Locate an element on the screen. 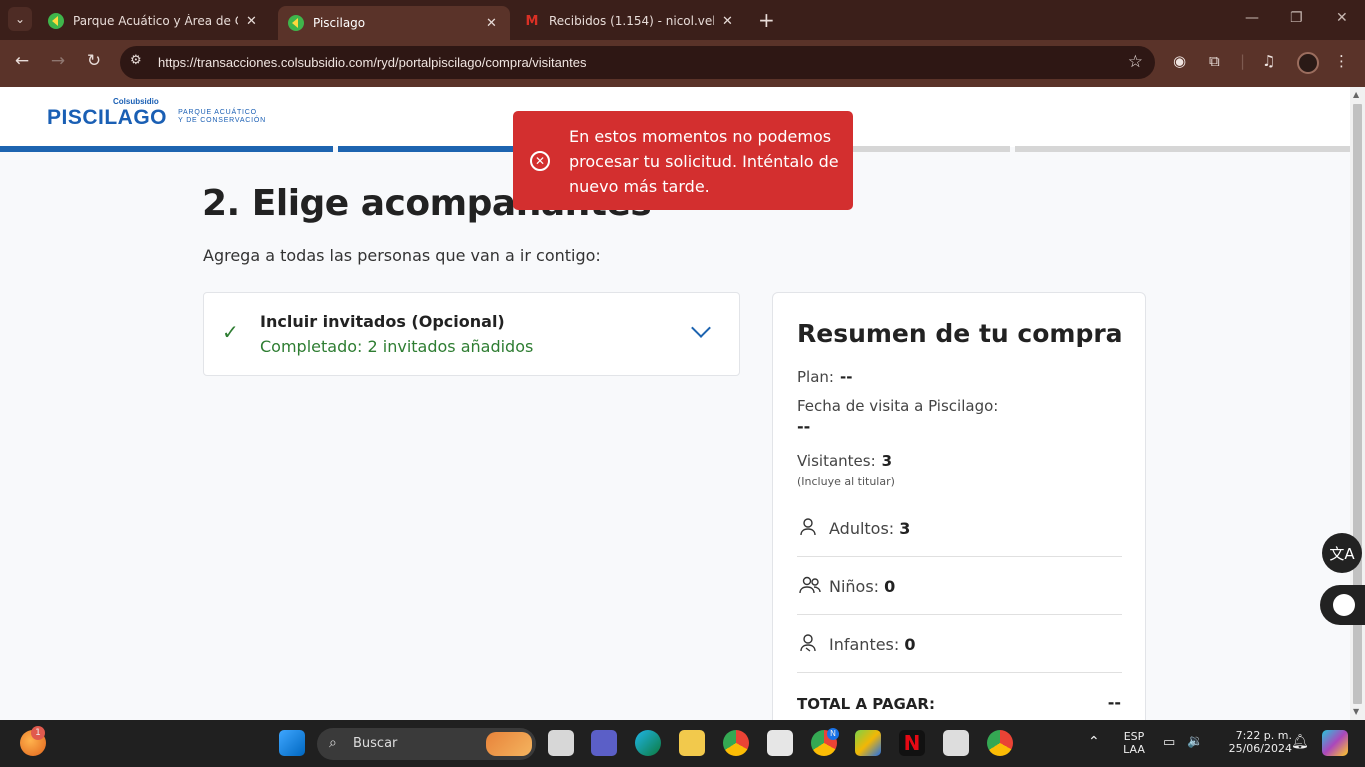 This screenshot has height=767, width=1365. profile-avatar is located at coordinates (1308, 63).